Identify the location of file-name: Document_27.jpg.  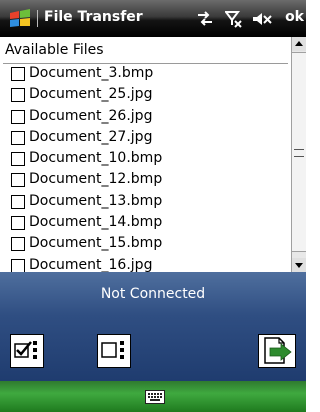
(91, 136).